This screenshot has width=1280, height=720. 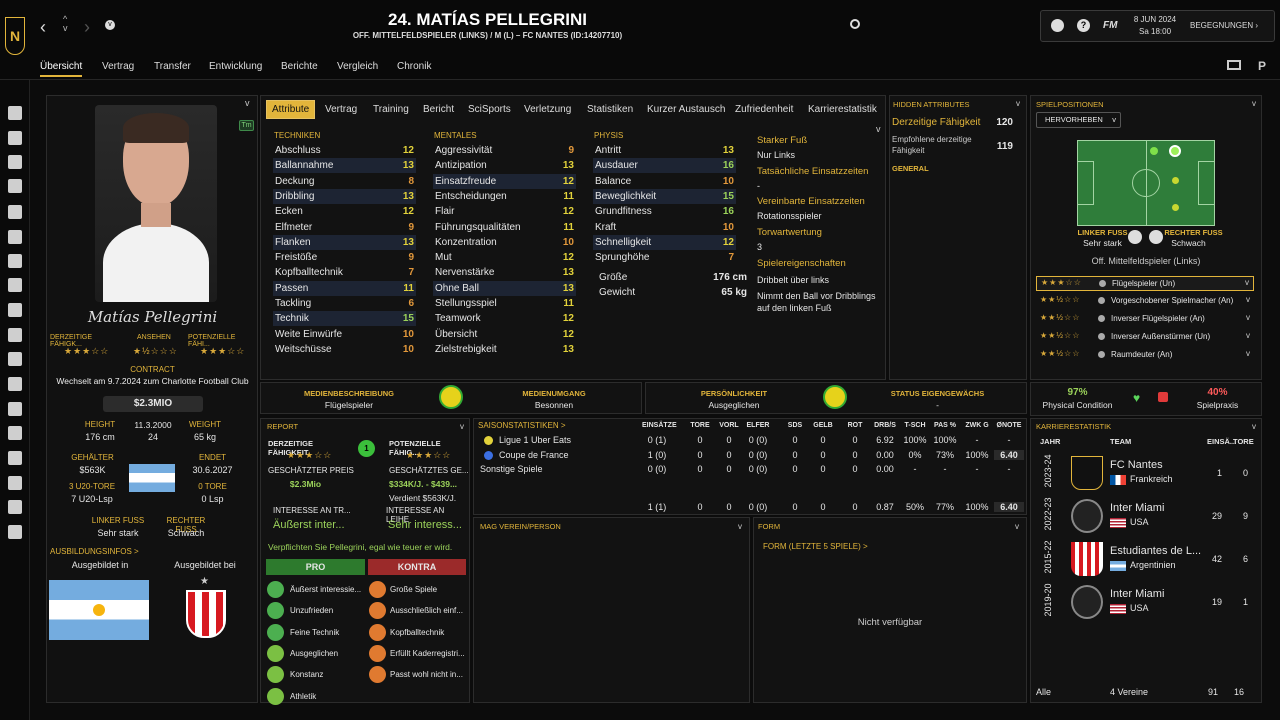 I want to click on attribute-row: Flair 12, so click(x=504, y=211).